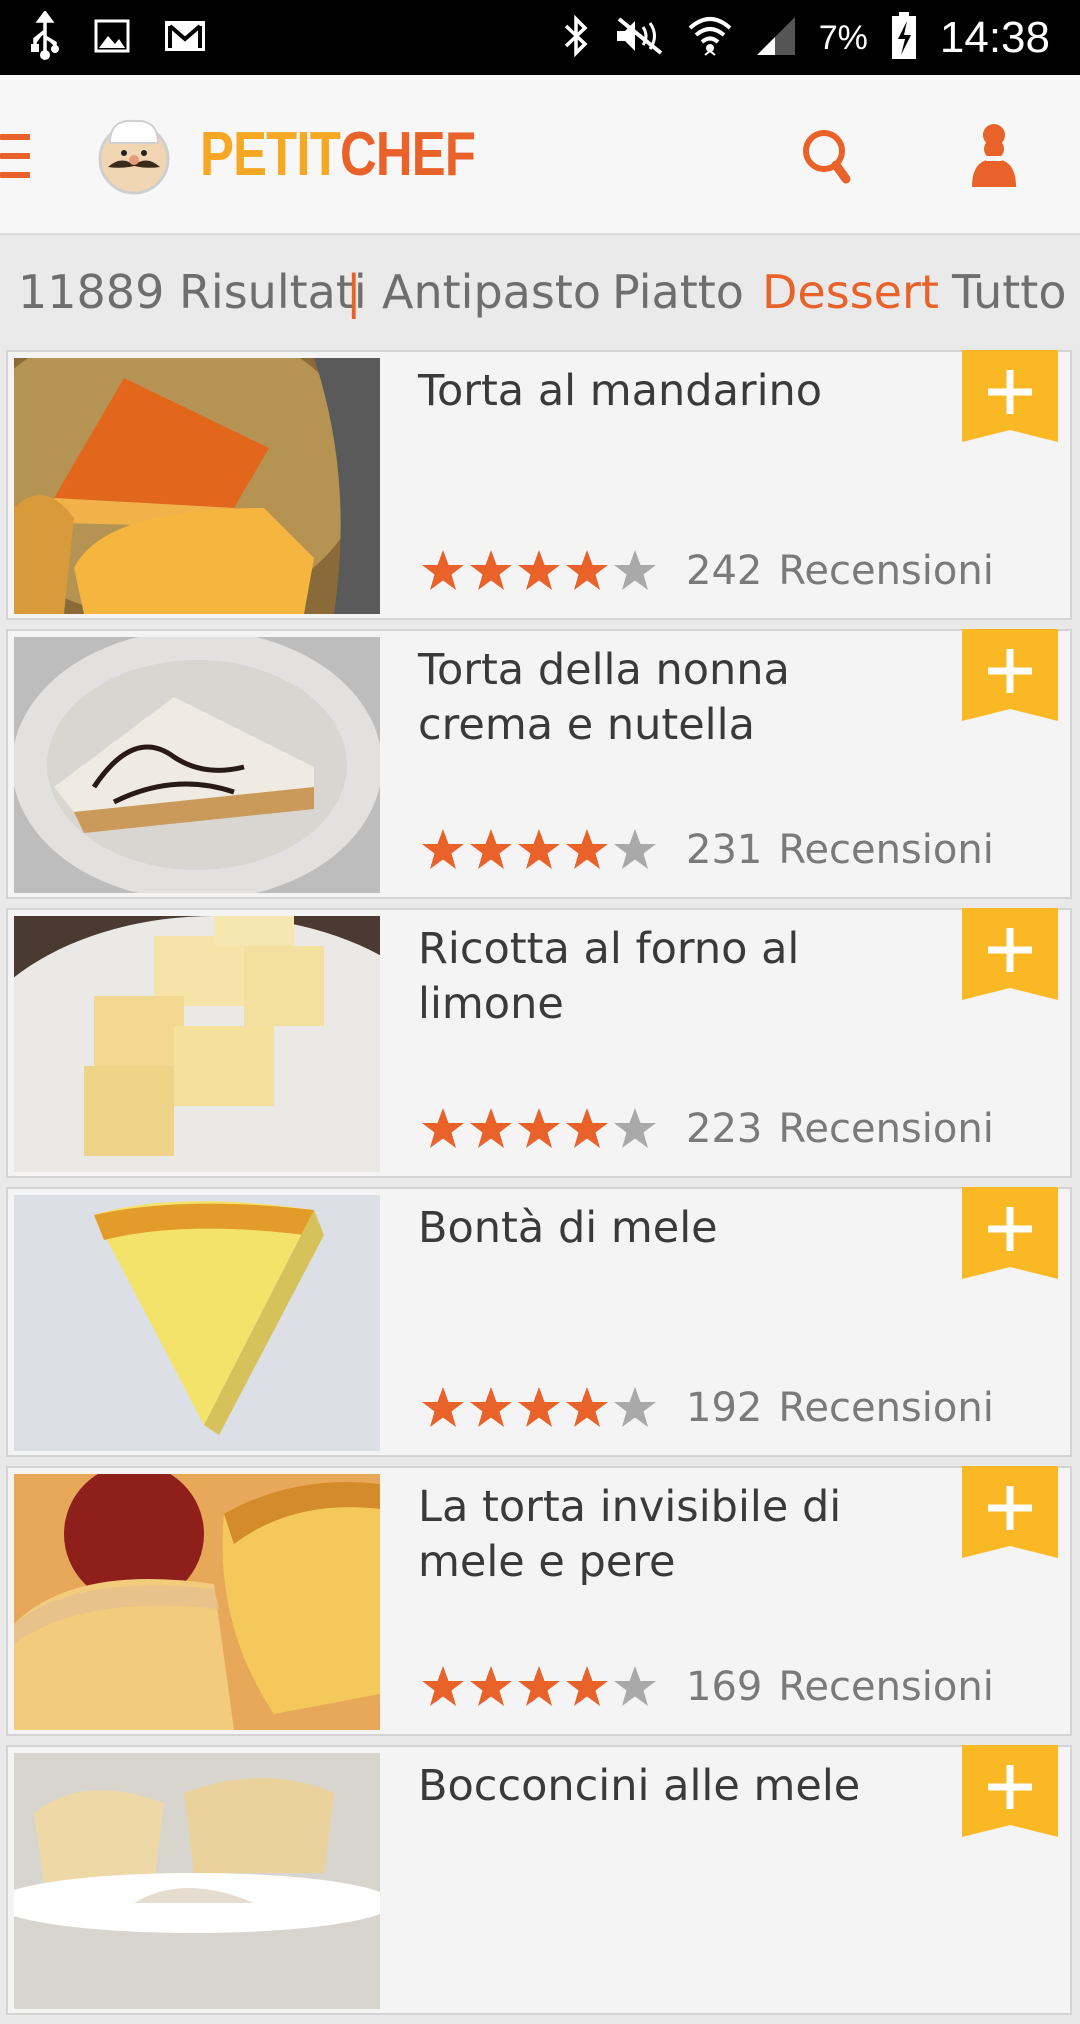  I want to click on app-header: PETITCHEF, so click(540, 155).